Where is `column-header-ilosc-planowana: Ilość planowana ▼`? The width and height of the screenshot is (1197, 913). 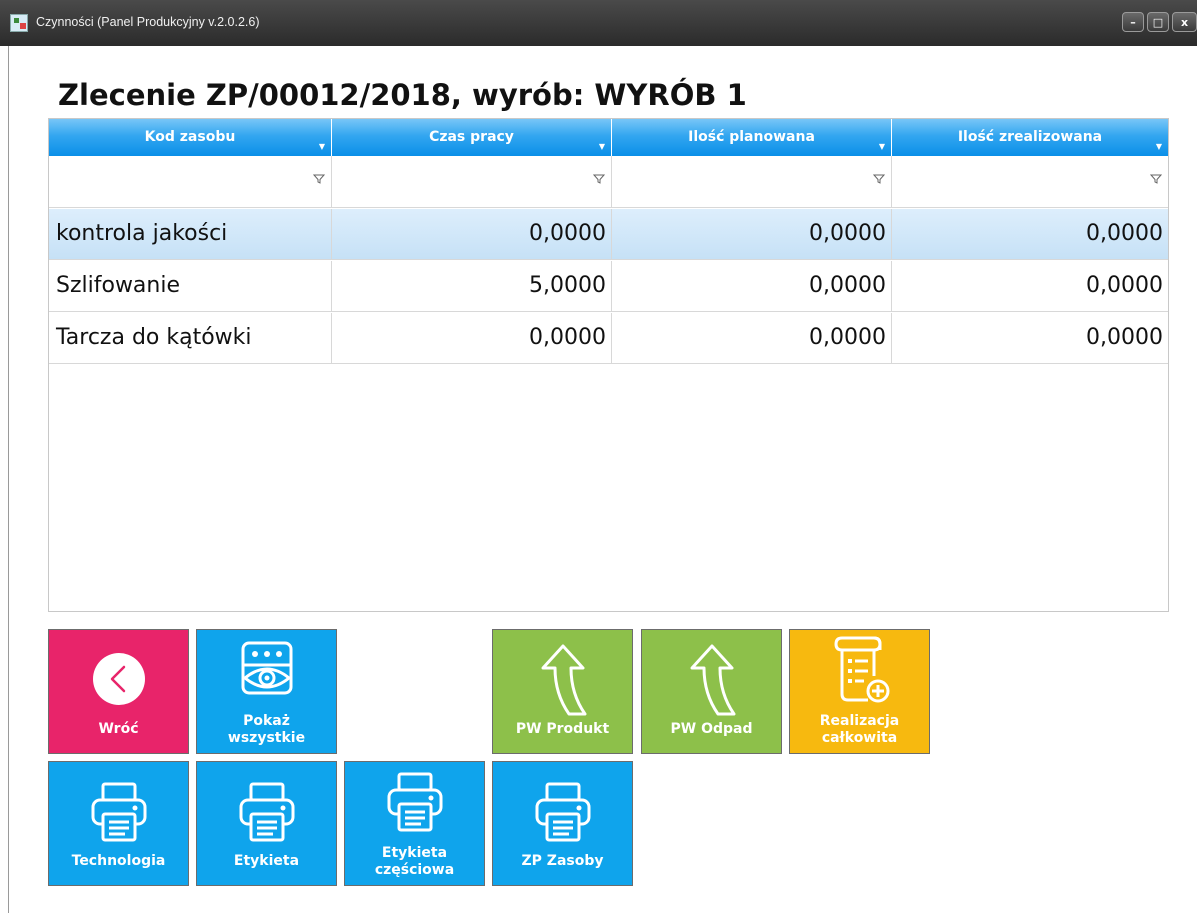
column-header-ilosc-planowana: Ilość planowana ▼ is located at coordinates (752, 137).